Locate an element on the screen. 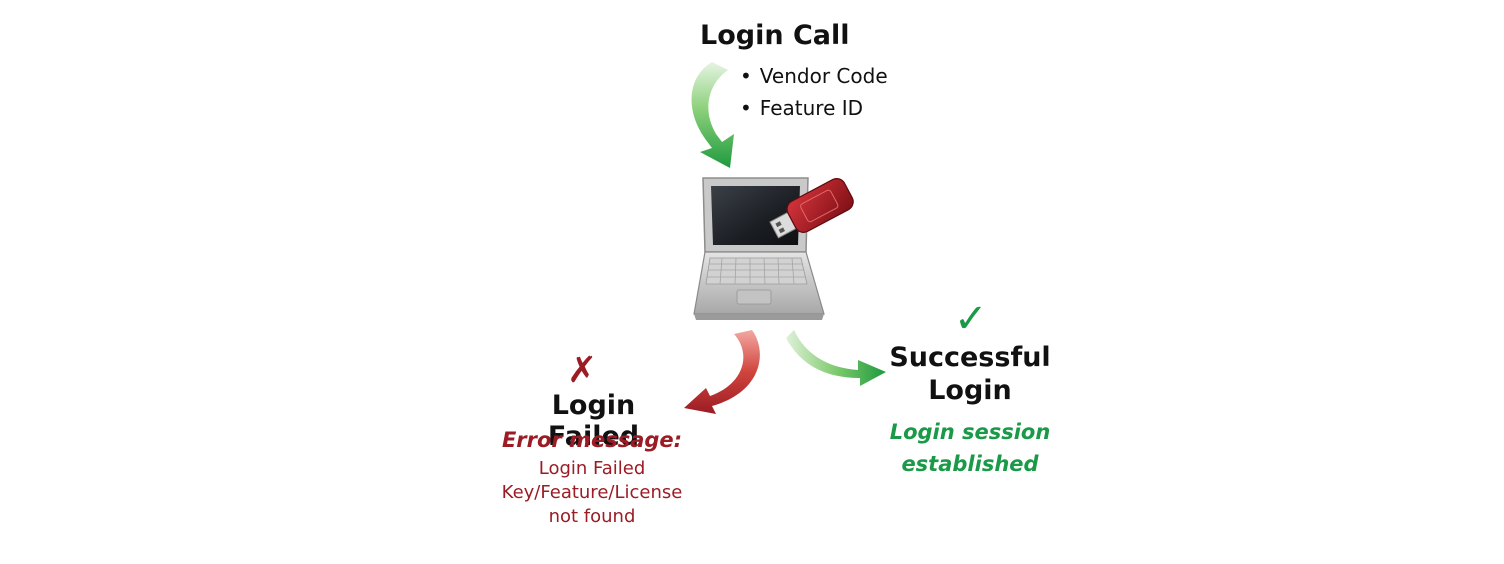 Image resolution: width=1504 pixels, height=564 pixels. login-call-title: Login Call is located at coordinates (775, 35).